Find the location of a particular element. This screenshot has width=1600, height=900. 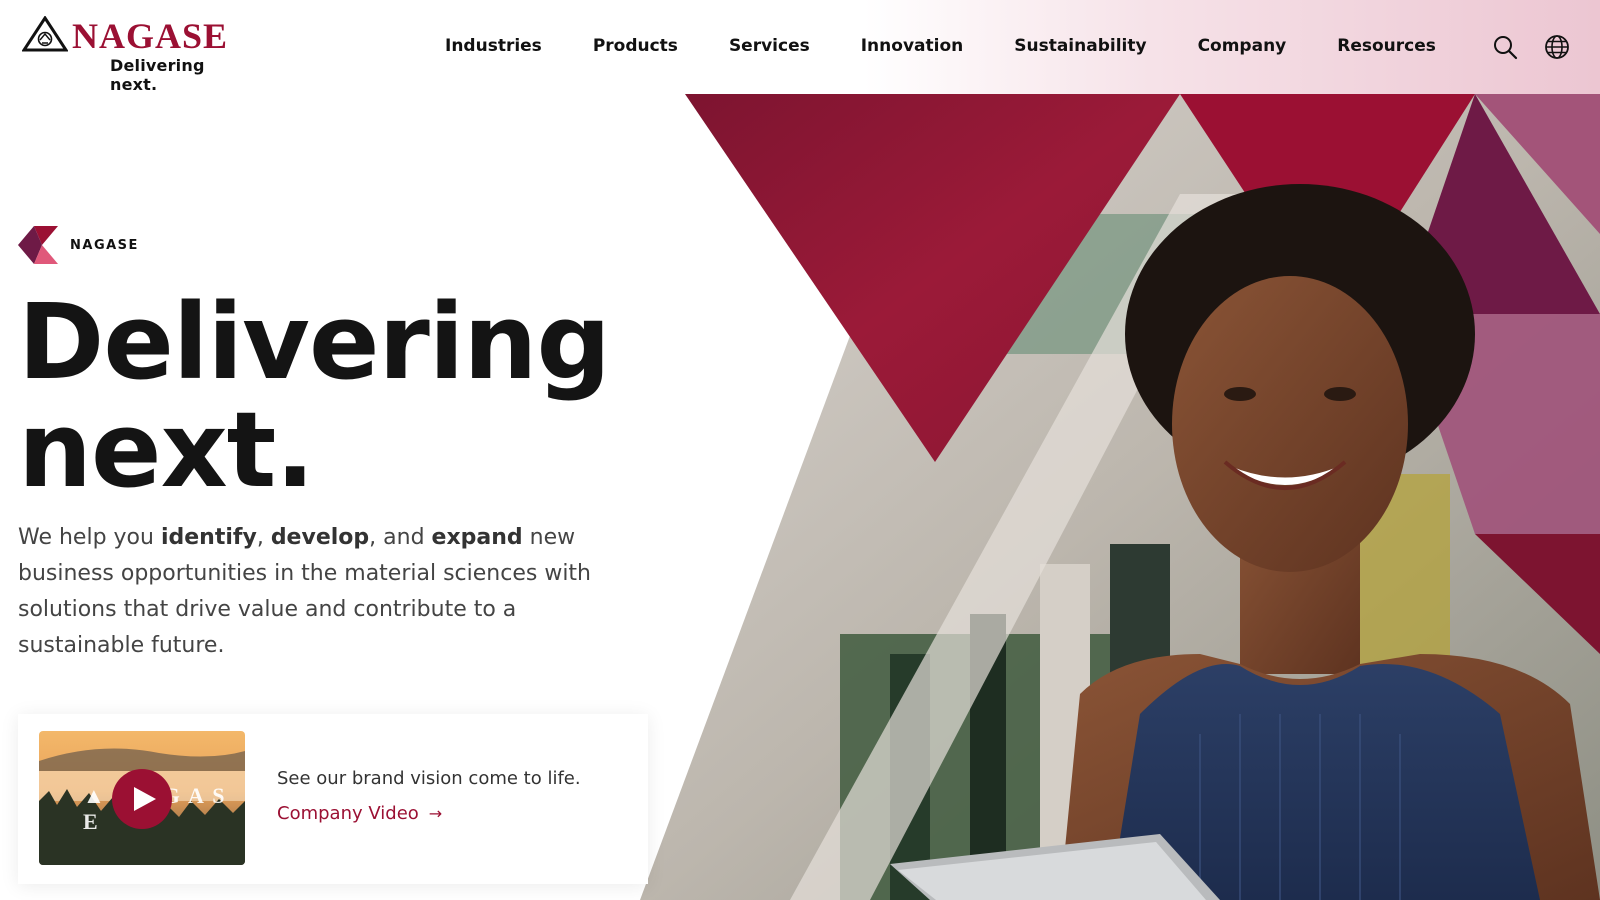

video-description: See our brand vision come to life. is located at coordinates (429, 778).